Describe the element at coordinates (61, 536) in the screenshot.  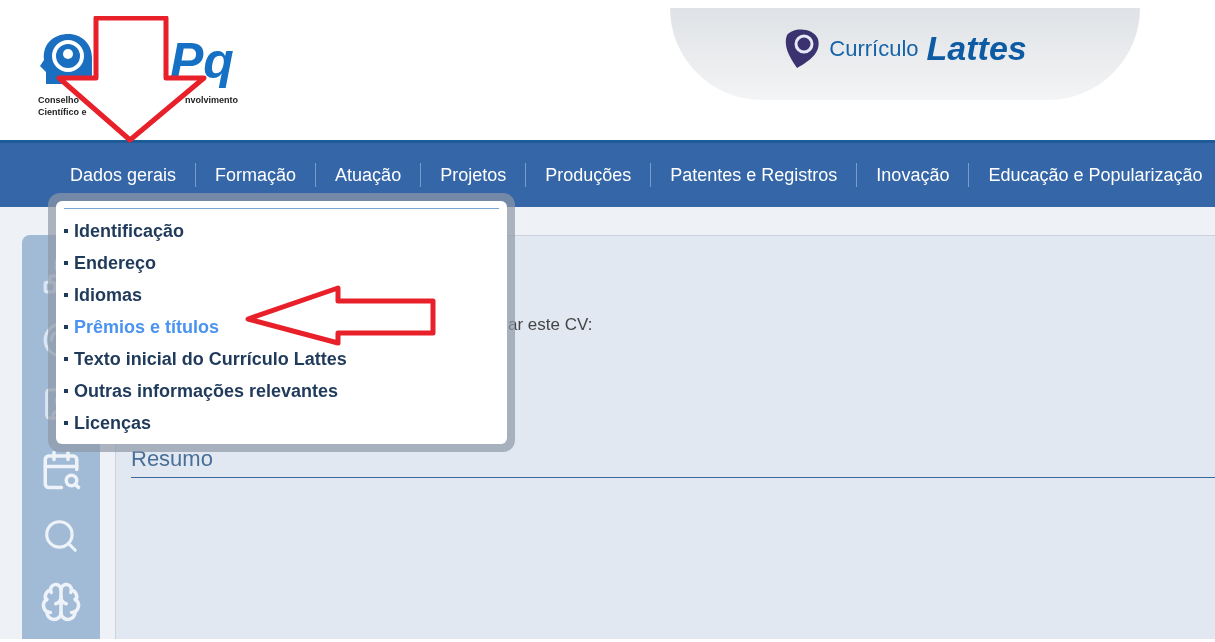
I see `search-icon` at that location.